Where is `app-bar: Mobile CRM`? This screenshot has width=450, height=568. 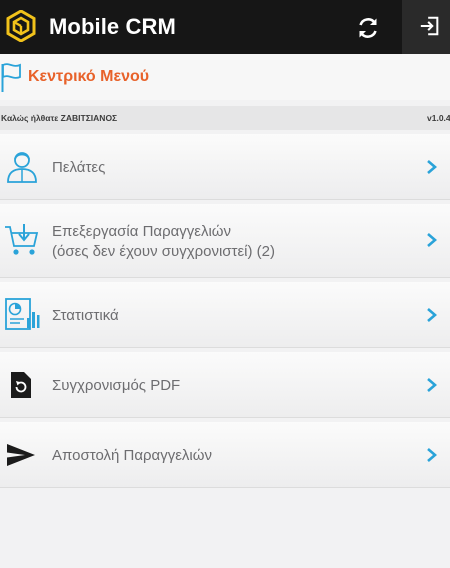 app-bar: Mobile CRM is located at coordinates (225, 27).